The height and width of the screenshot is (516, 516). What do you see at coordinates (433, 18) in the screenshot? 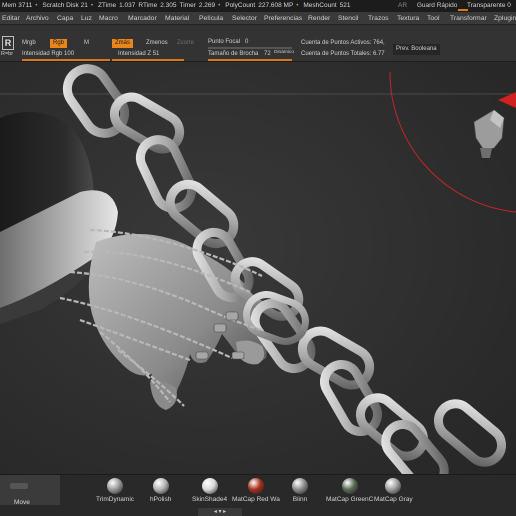
I see `menu-item: Tool` at bounding box center [433, 18].